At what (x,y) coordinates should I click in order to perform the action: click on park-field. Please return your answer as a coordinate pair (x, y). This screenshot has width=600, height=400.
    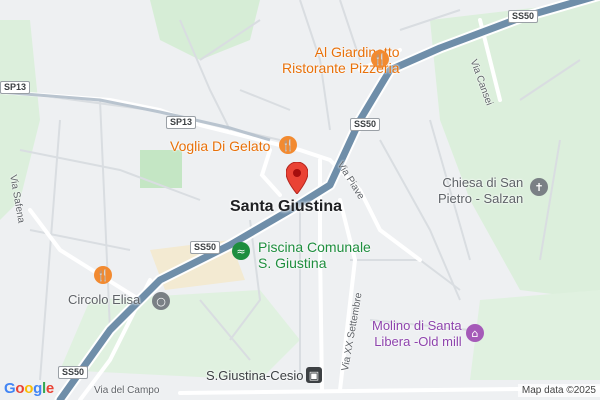
    Looking at the image, I should click on (161, 169).